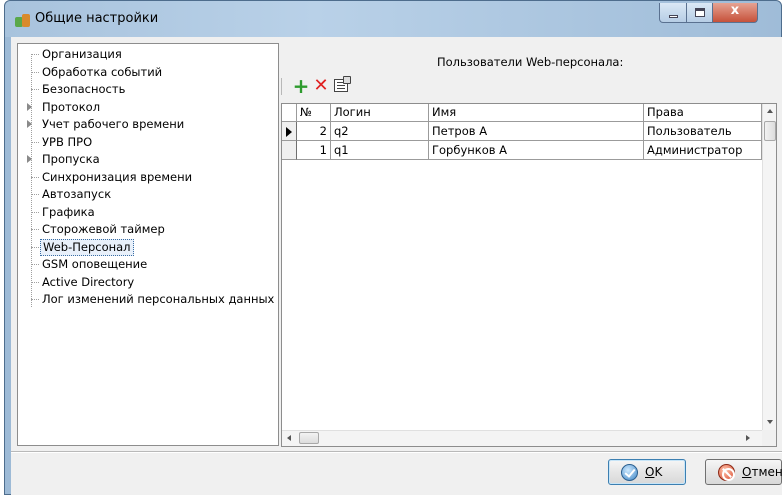  I want to click on users-panel-title: Пользователи Web-персонала:, so click(530, 62).